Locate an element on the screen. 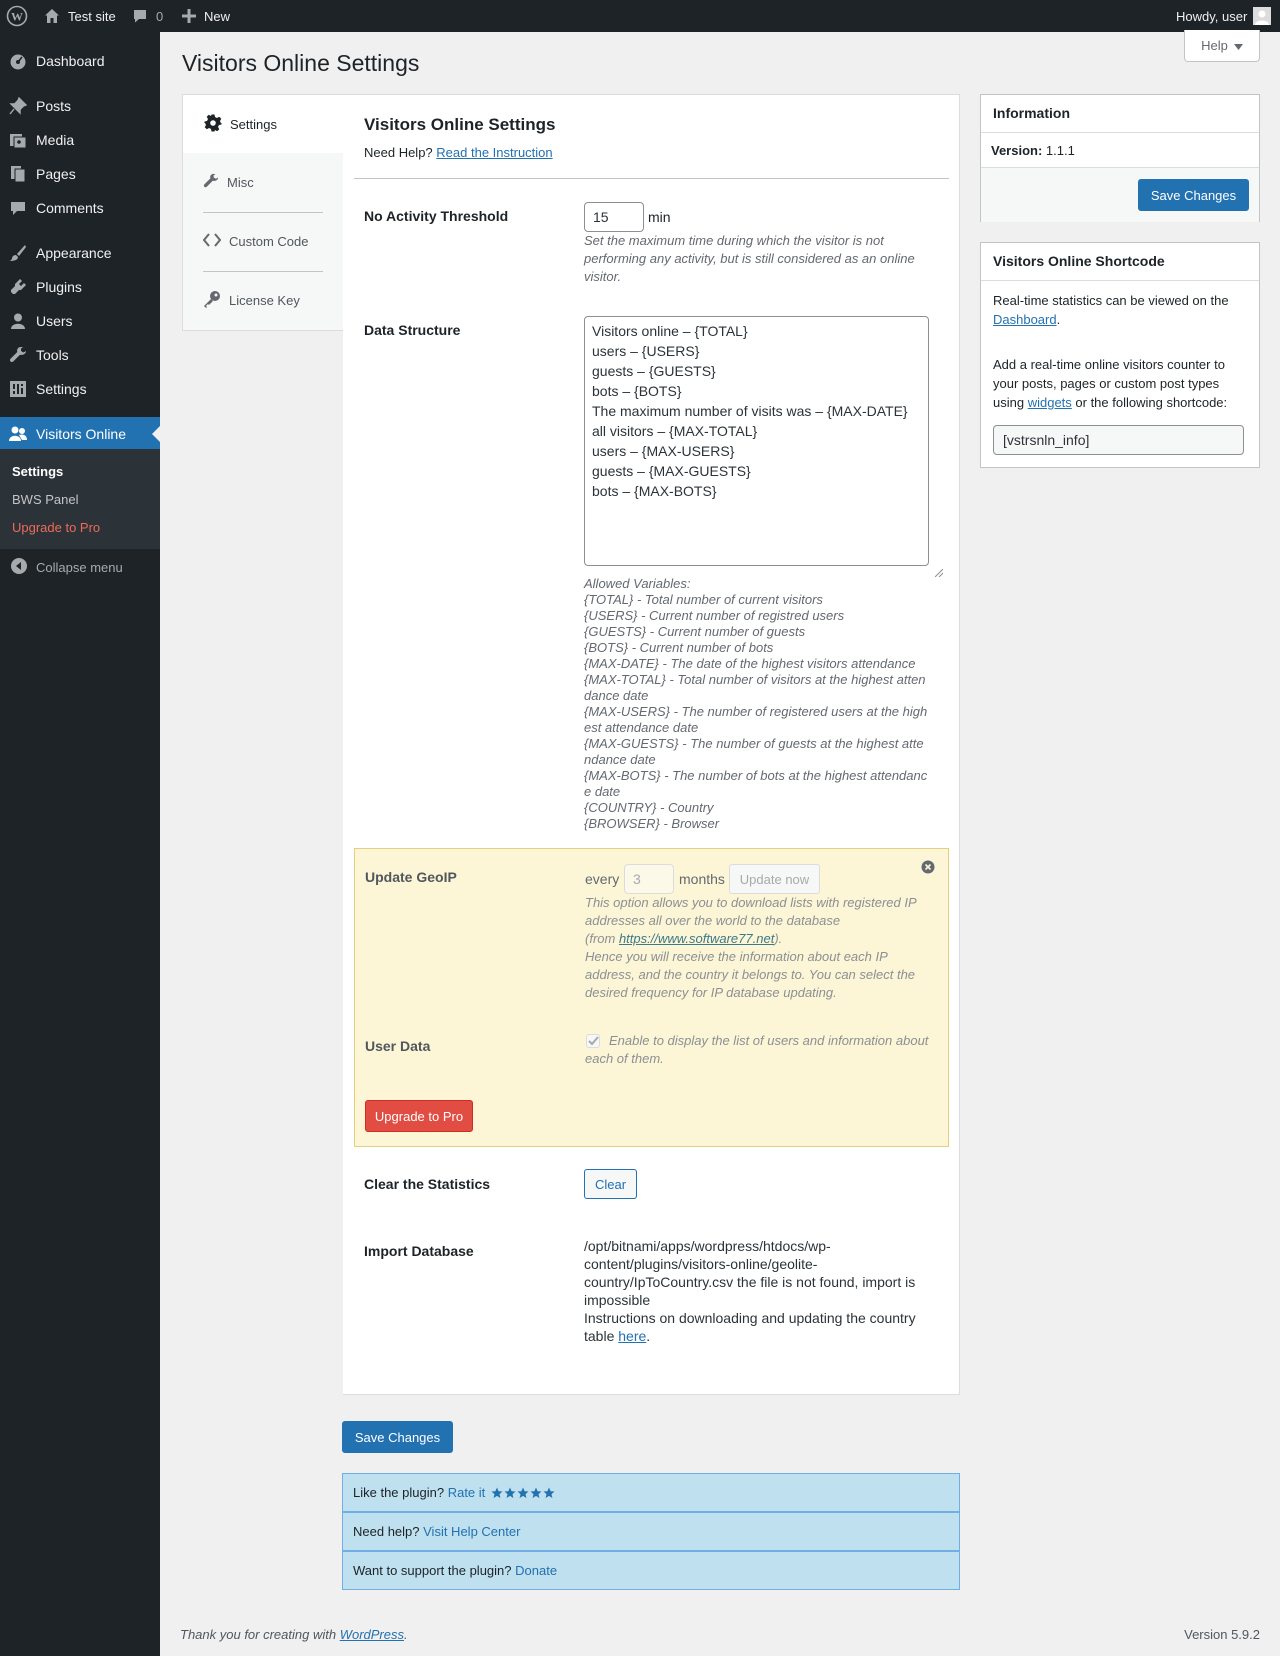  no-activity-unit: min is located at coordinates (659, 217).